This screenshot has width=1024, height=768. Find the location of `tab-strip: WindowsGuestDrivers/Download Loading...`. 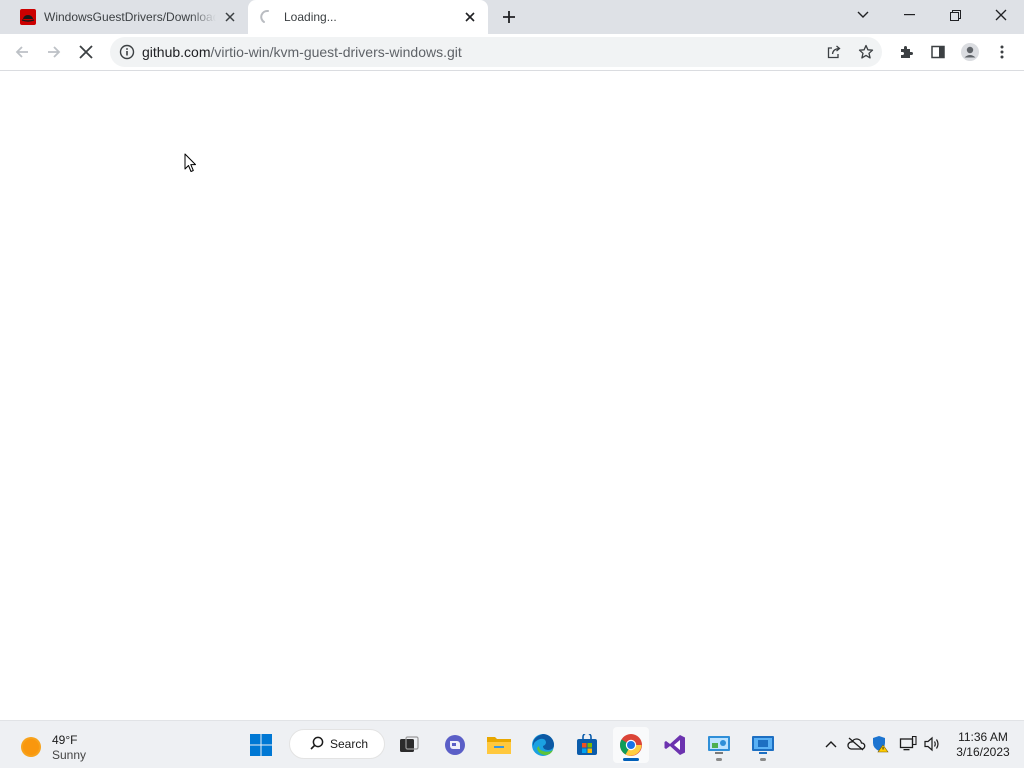

tab-strip: WindowsGuestDrivers/Download Loading... is located at coordinates (512, 17).